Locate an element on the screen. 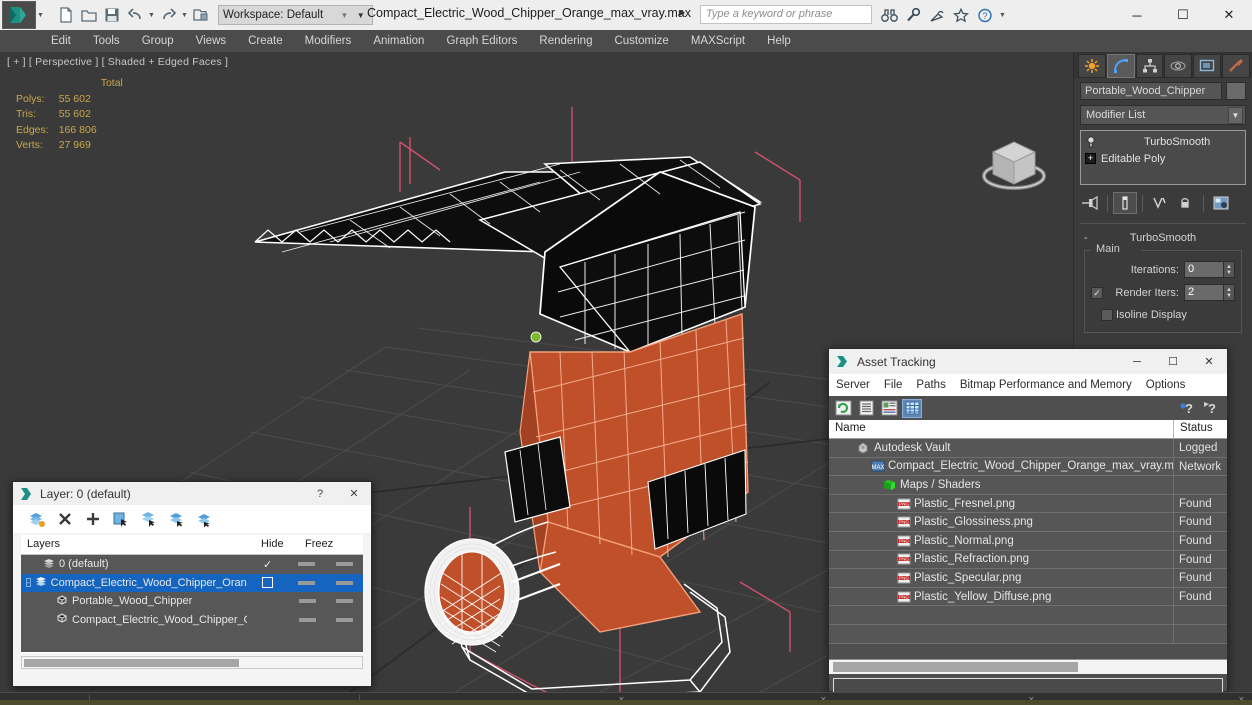 Image resolution: width=1252 pixels, height=705 pixels. add-selection-to-layer-icon is located at coordinates (177, 519).